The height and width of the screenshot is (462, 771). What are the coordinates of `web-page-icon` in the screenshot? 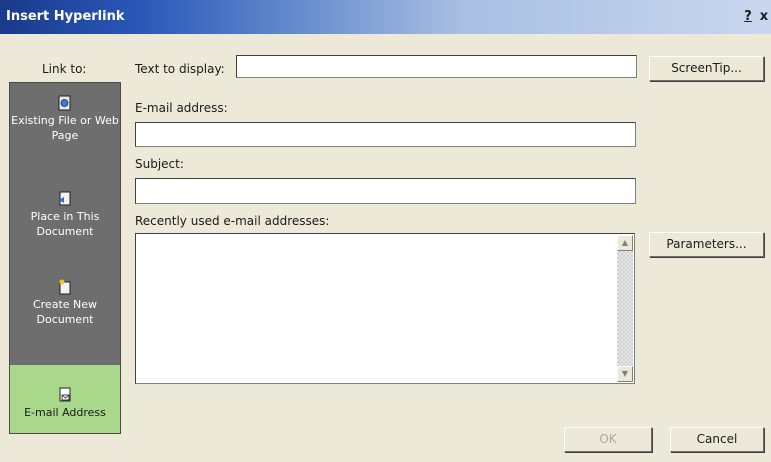 It's located at (64, 103).